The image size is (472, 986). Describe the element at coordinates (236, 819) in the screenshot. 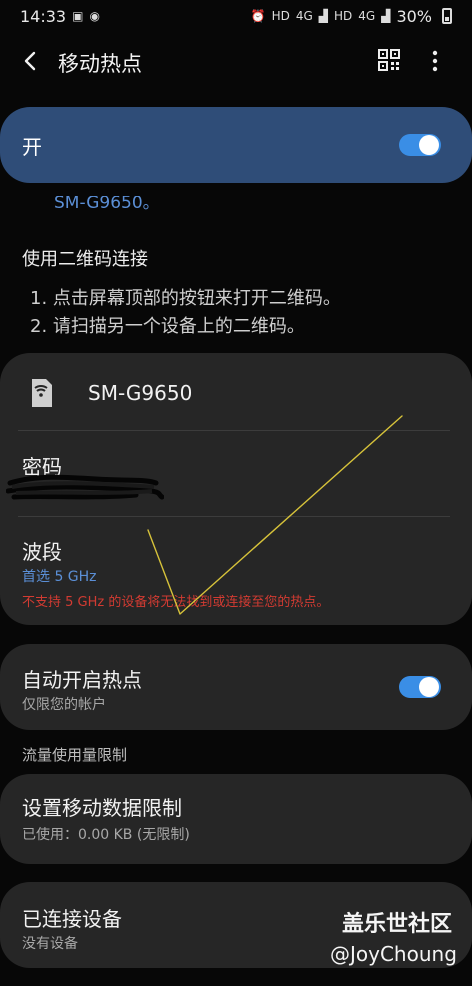

I see `data-limit-row: 设置移动数据限制 已使用：0.00 KB (无限制)` at that location.